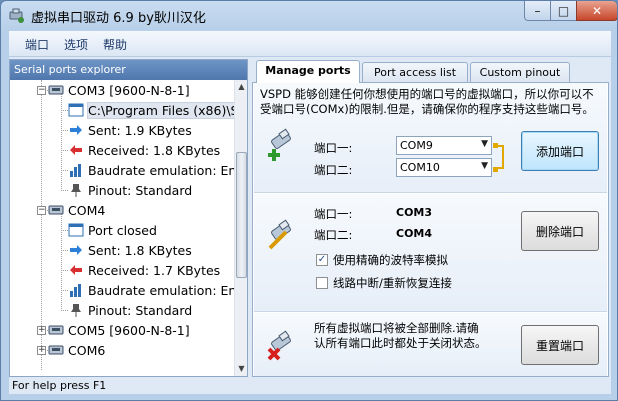  What do you see at coordinates (279, 234) in the screenshot?
I see `delete-port-icon` at bounding box center [279, 234].